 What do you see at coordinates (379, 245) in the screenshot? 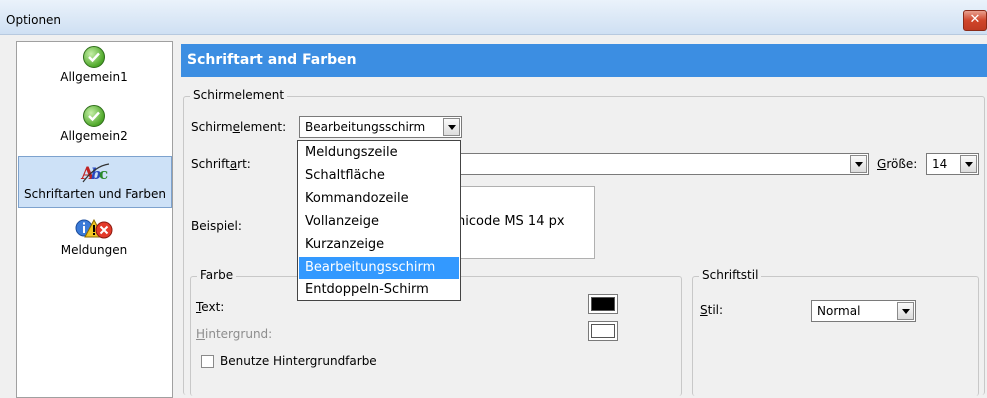
I see `dropdown-option: Kurzanzeige` at bounding box center [379, 245].